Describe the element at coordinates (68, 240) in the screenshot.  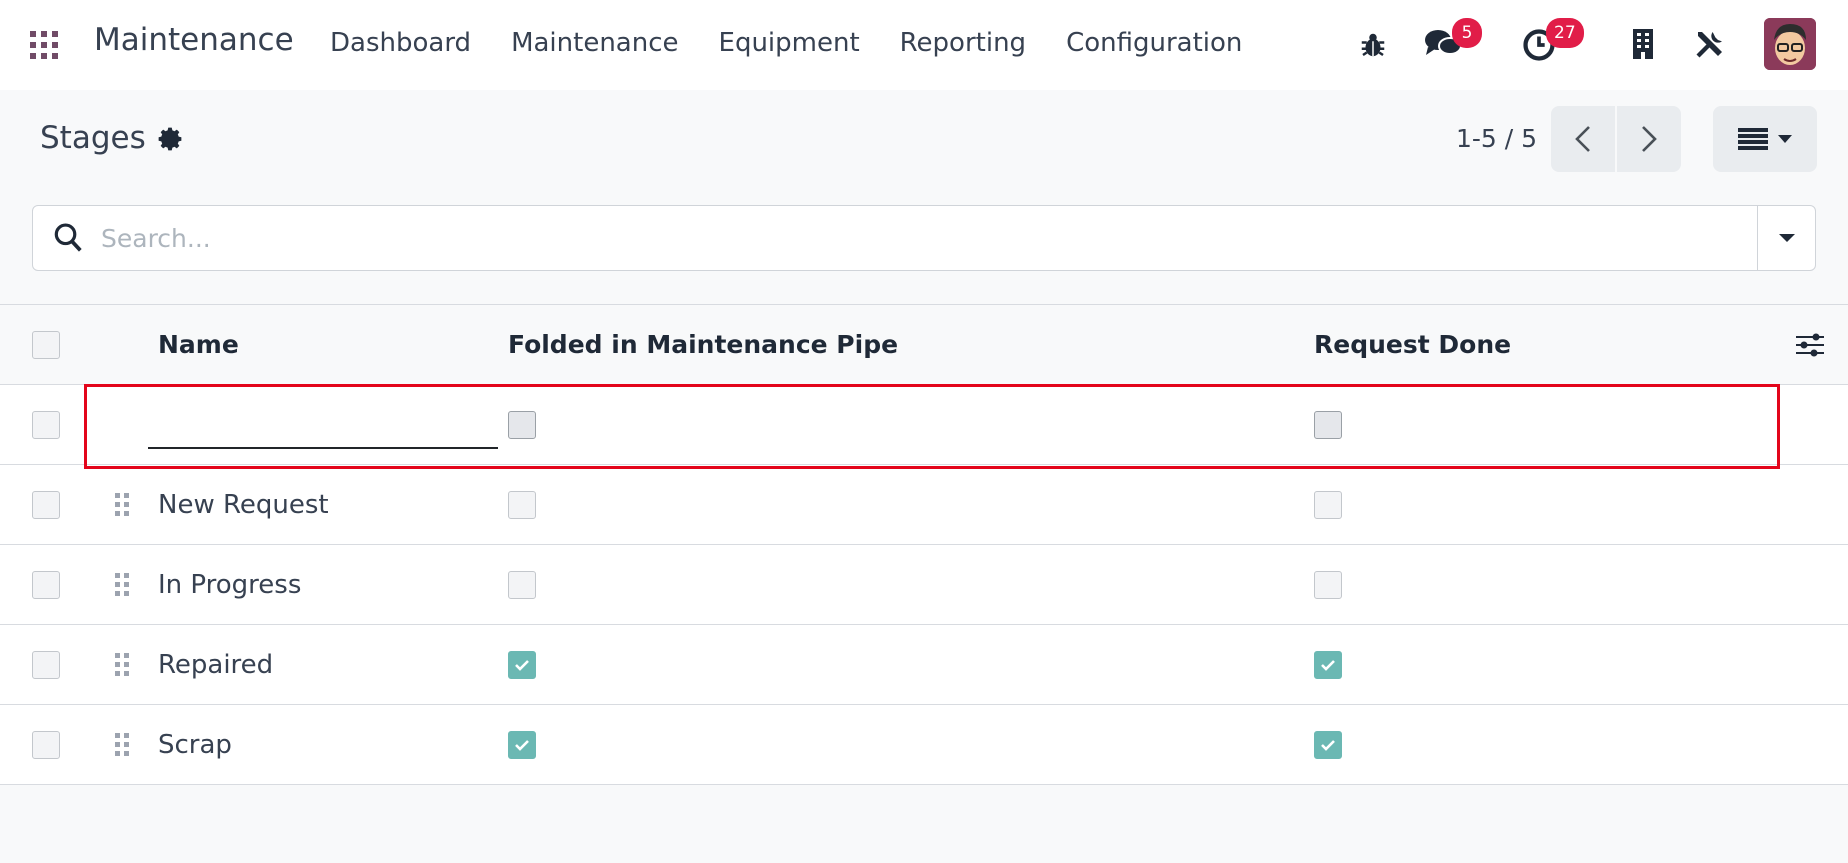
I see `search-icon` at that location.